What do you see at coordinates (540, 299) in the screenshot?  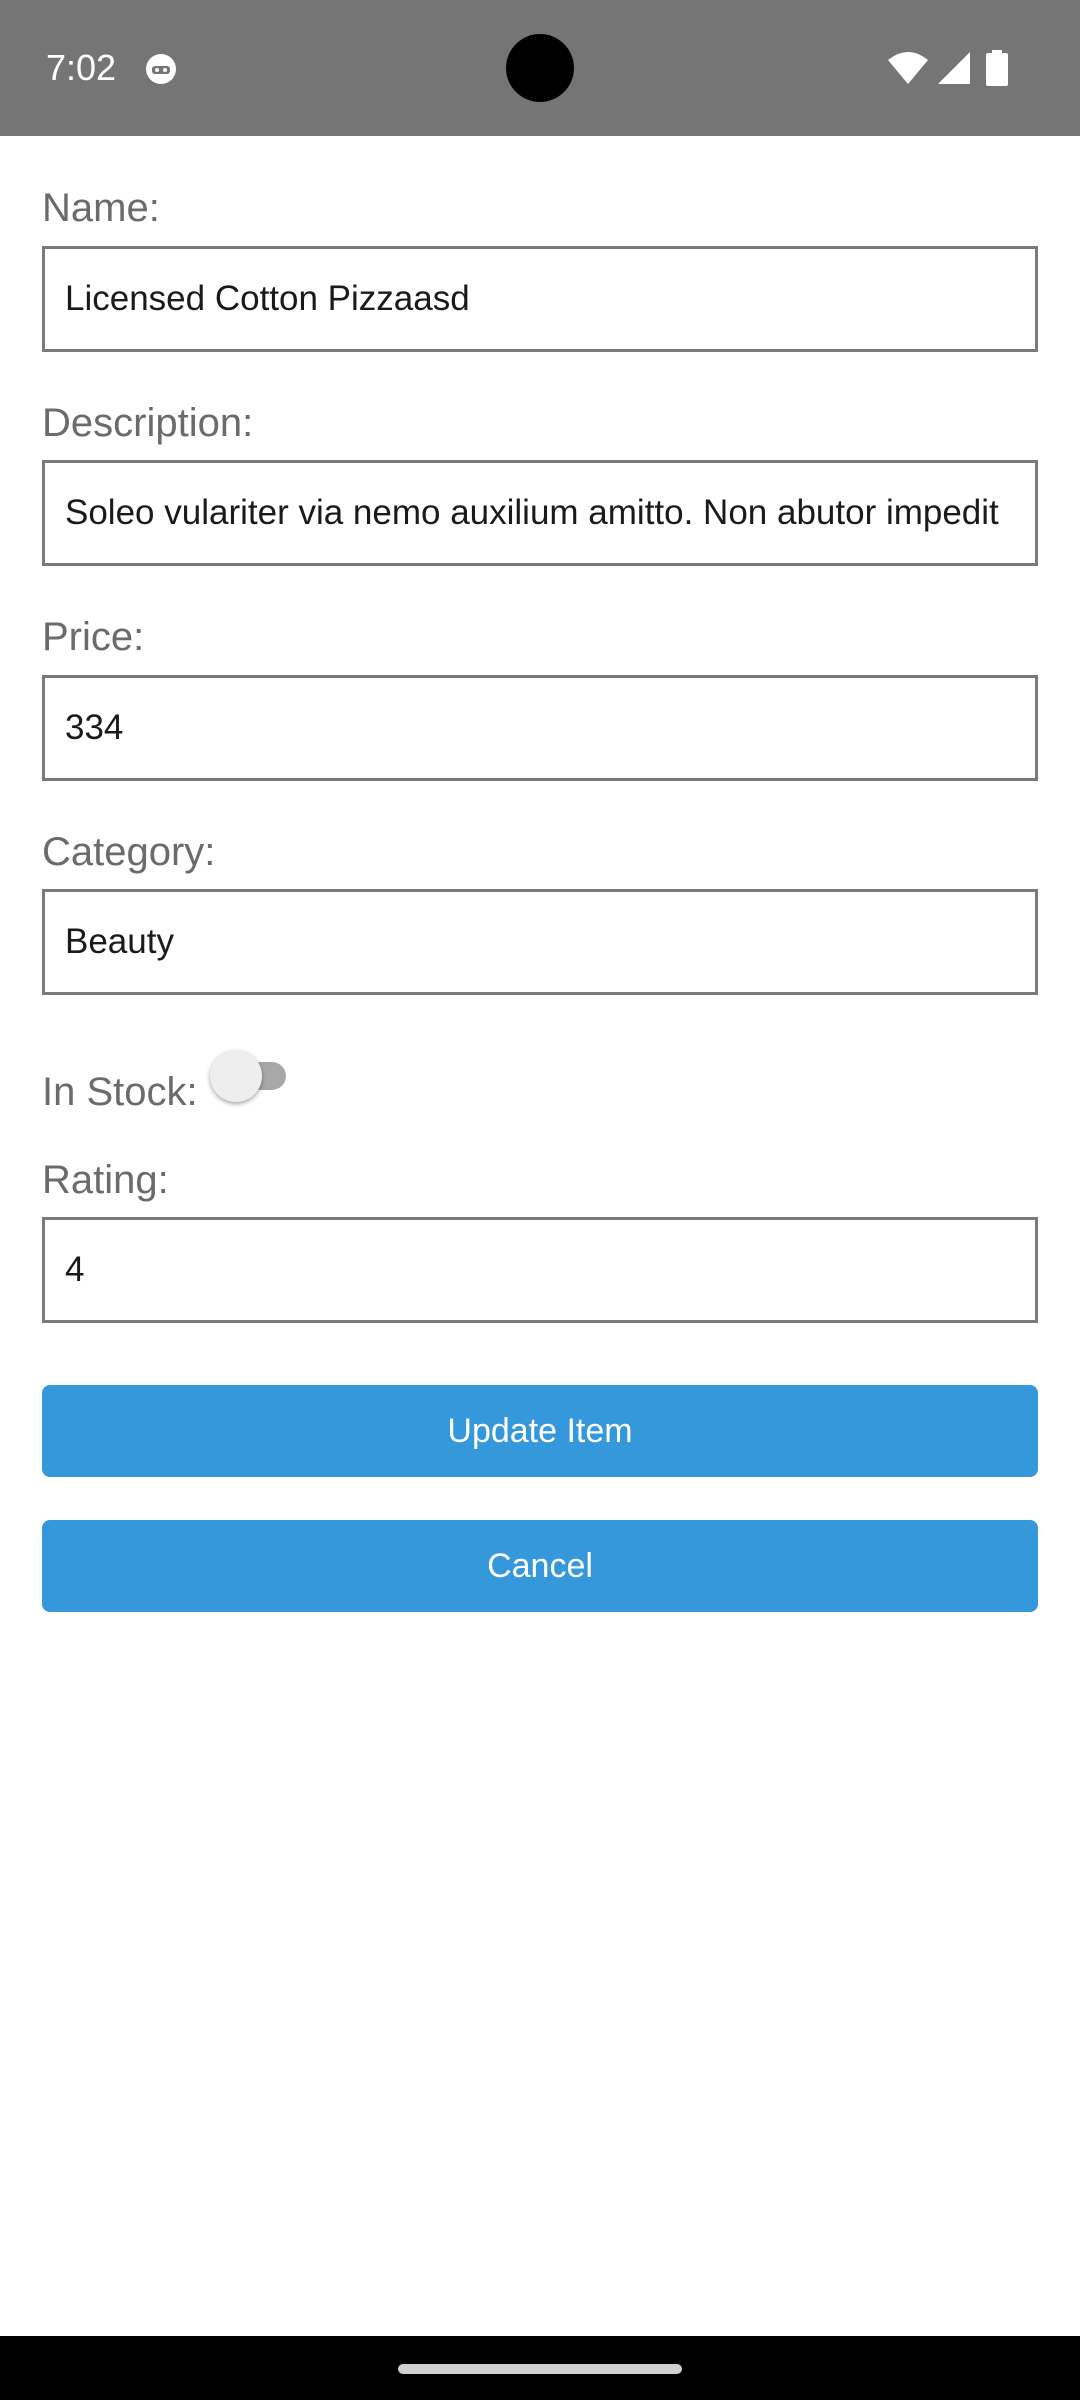 I see `name-input` at bounding box center [540, 299].